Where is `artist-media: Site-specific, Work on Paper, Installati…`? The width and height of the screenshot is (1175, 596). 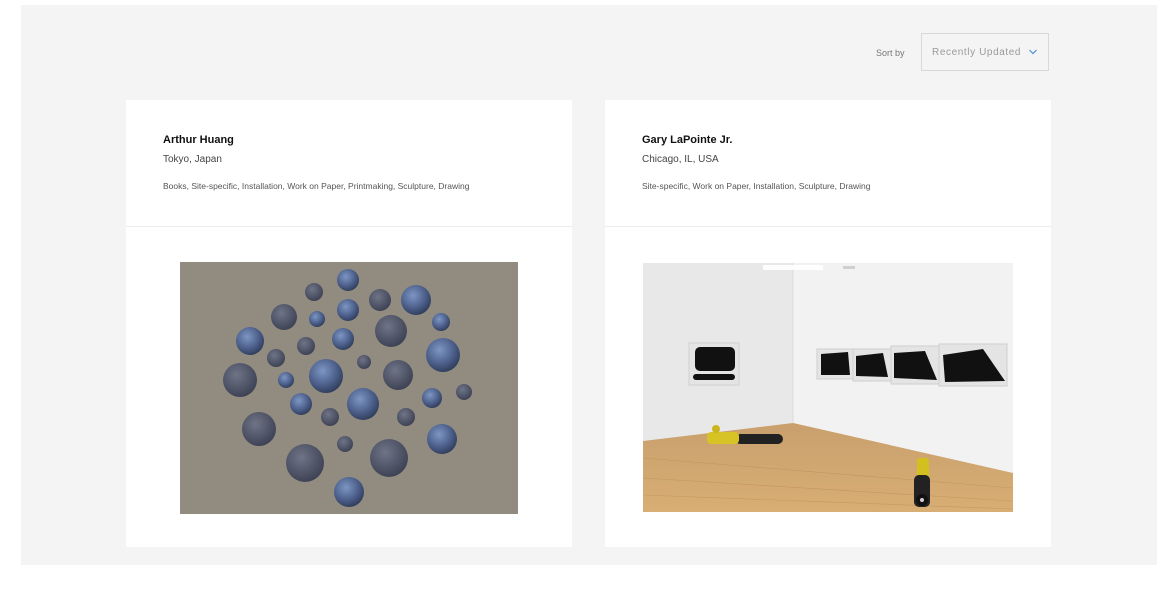 artist-media: Site-specific, Work on Paper, Installati… is located at coordinates (756, 186).